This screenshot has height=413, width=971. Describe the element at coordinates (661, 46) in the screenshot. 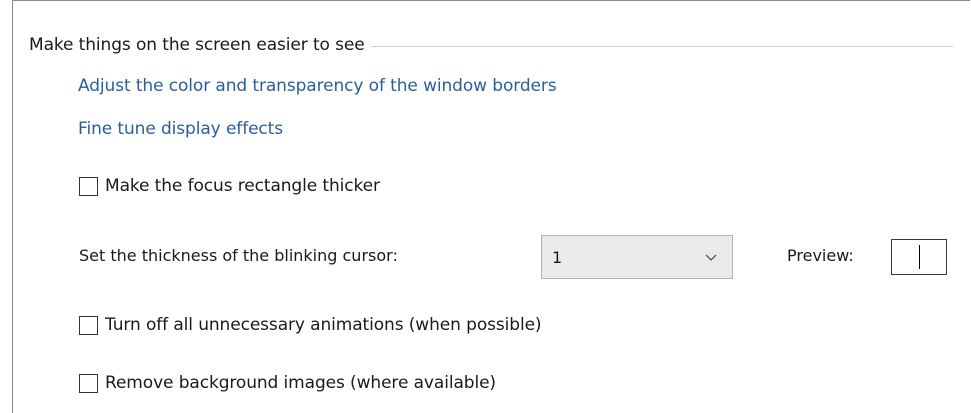

I see `group-divider` at that location.